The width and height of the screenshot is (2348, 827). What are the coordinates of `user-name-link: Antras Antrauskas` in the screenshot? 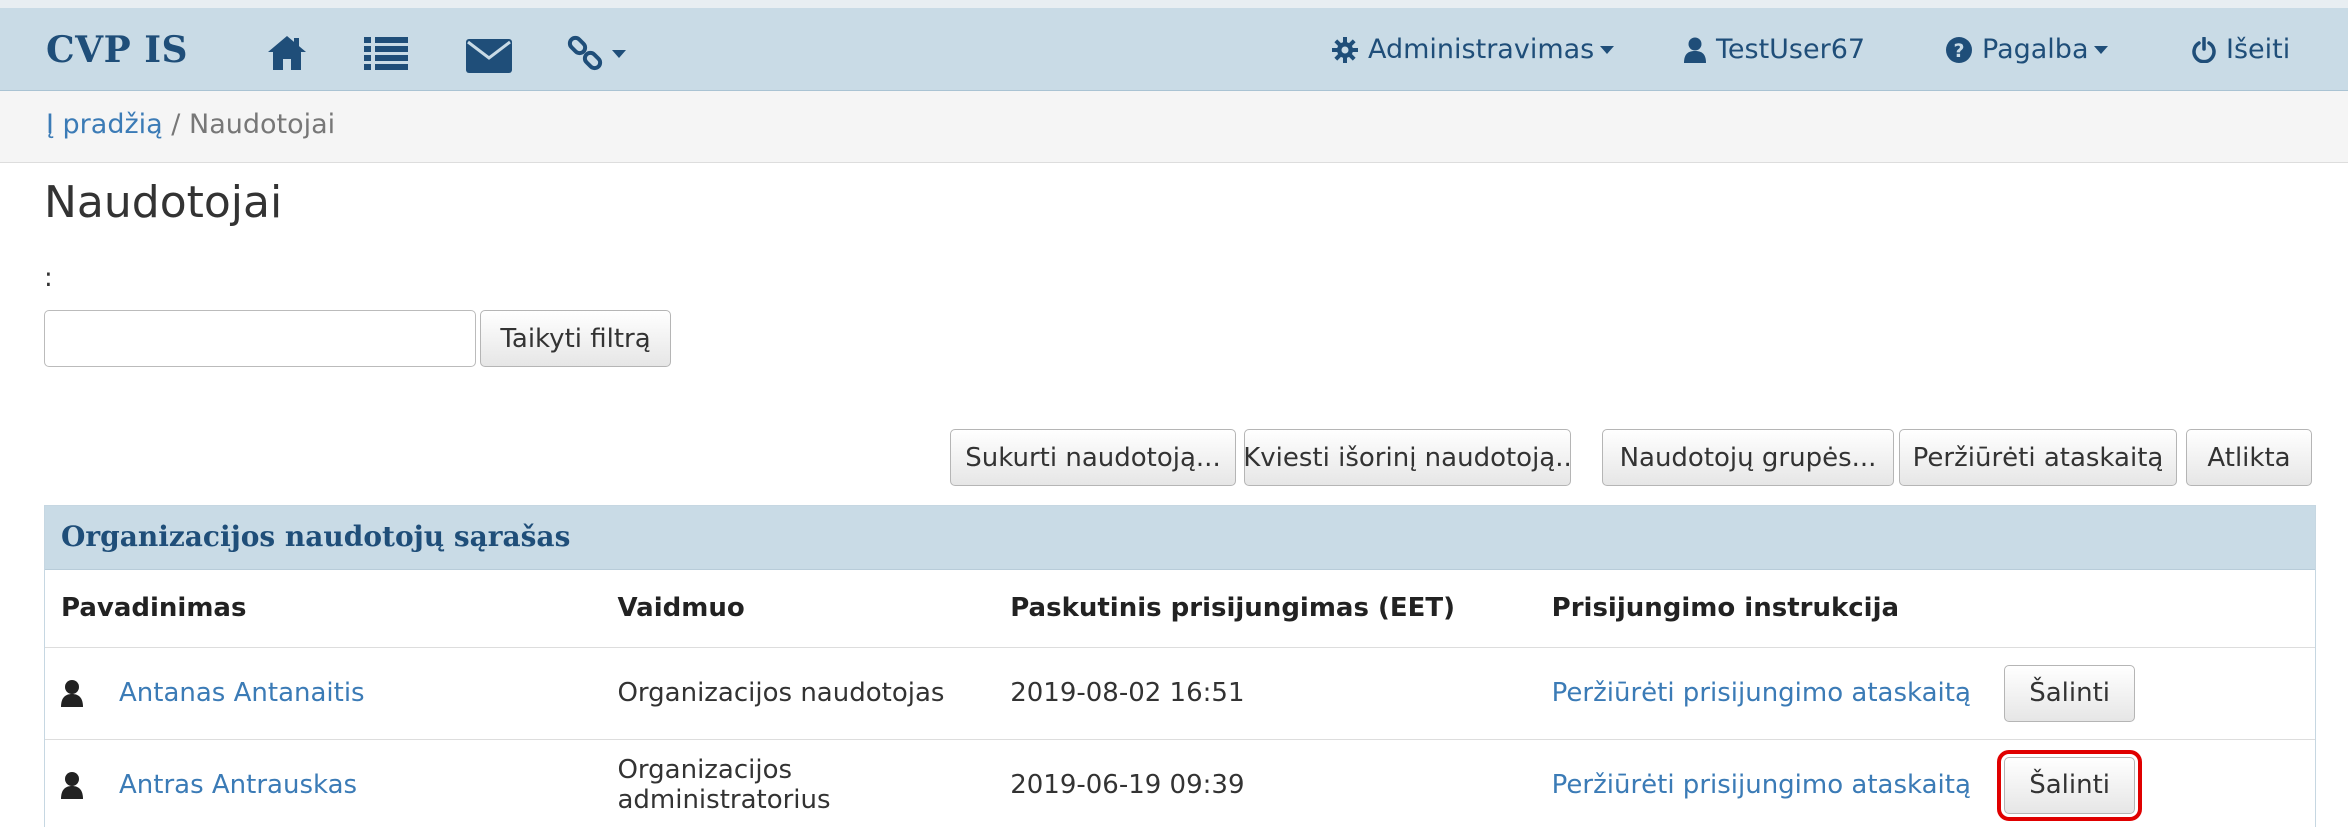 It's located at (238, 785).